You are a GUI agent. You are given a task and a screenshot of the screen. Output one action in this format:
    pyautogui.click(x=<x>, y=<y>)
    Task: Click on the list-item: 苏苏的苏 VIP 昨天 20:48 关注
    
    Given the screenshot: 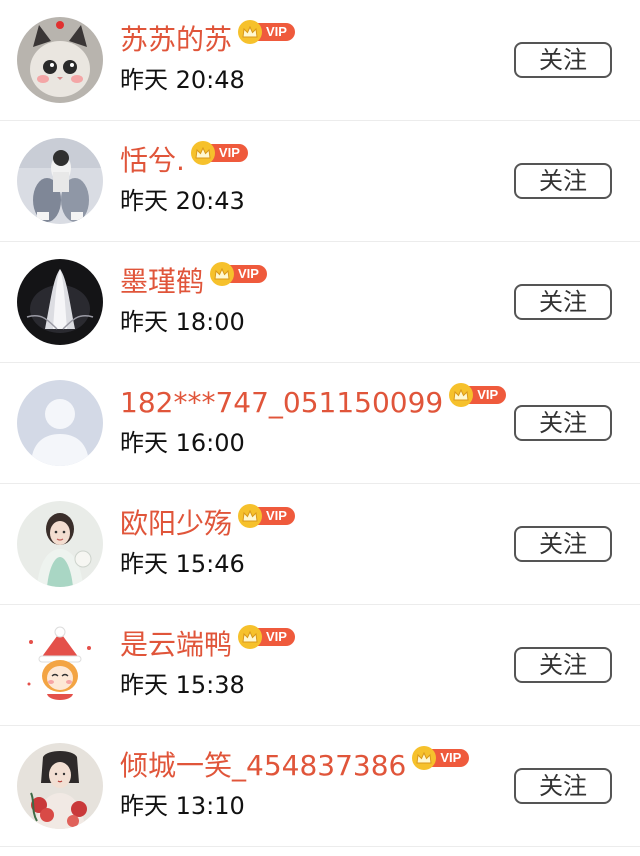 What is the action you would take?
    pyautogui.click(x=320, y=60)
    